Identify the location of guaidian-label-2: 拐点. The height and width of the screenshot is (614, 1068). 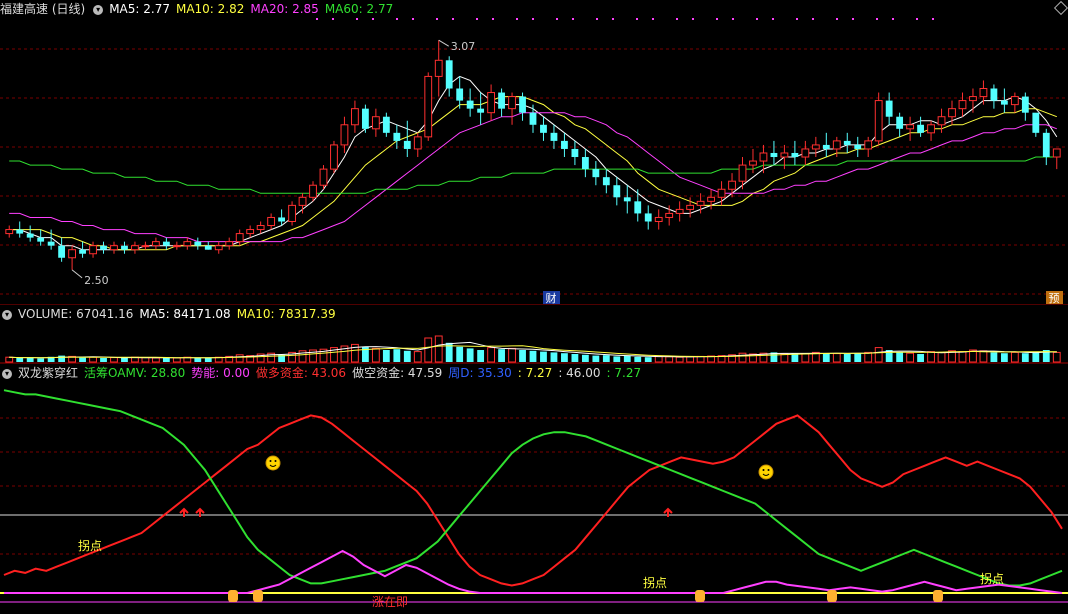
(655, 582).